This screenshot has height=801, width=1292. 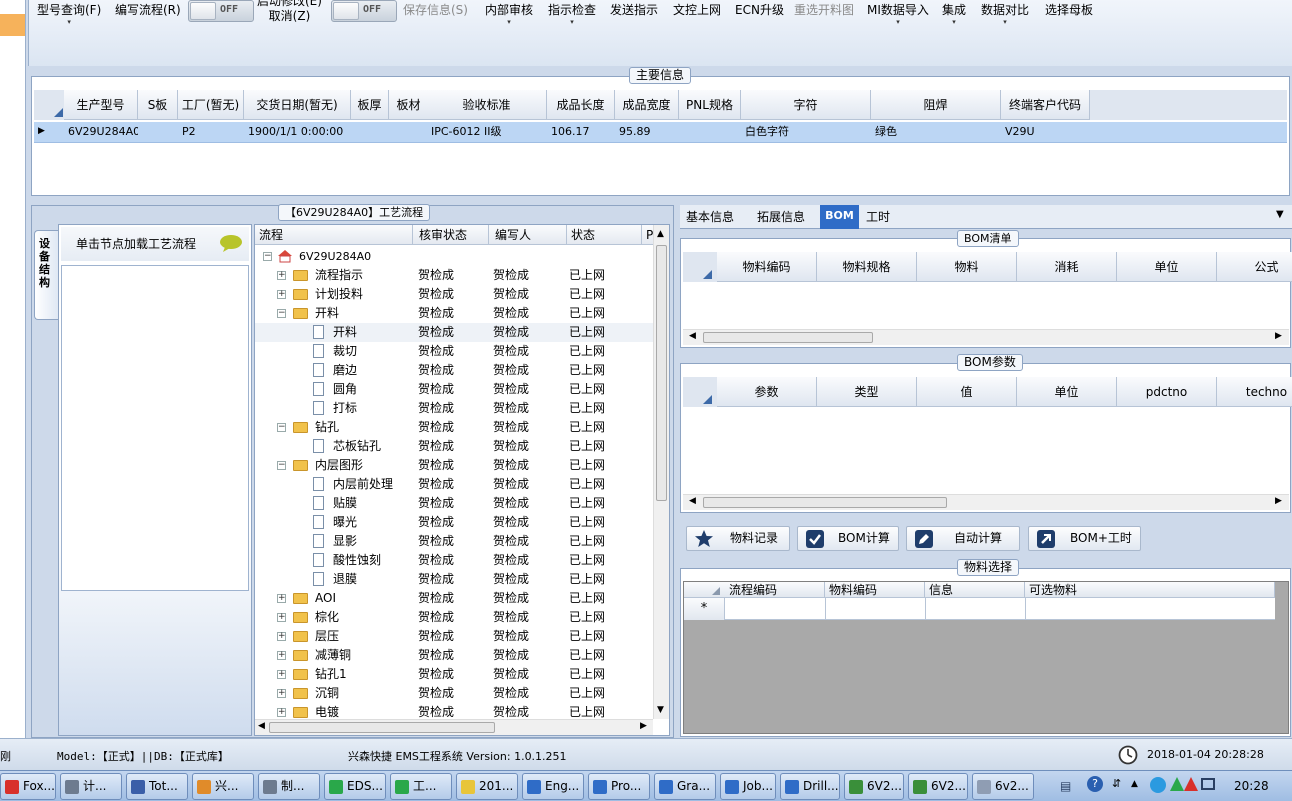 What do you see at coordinates (454, 503) in the screenshot?
I see `tree-row: 贴膜 贺检成 贺检成 已上网` at bounding box center [454, 503].